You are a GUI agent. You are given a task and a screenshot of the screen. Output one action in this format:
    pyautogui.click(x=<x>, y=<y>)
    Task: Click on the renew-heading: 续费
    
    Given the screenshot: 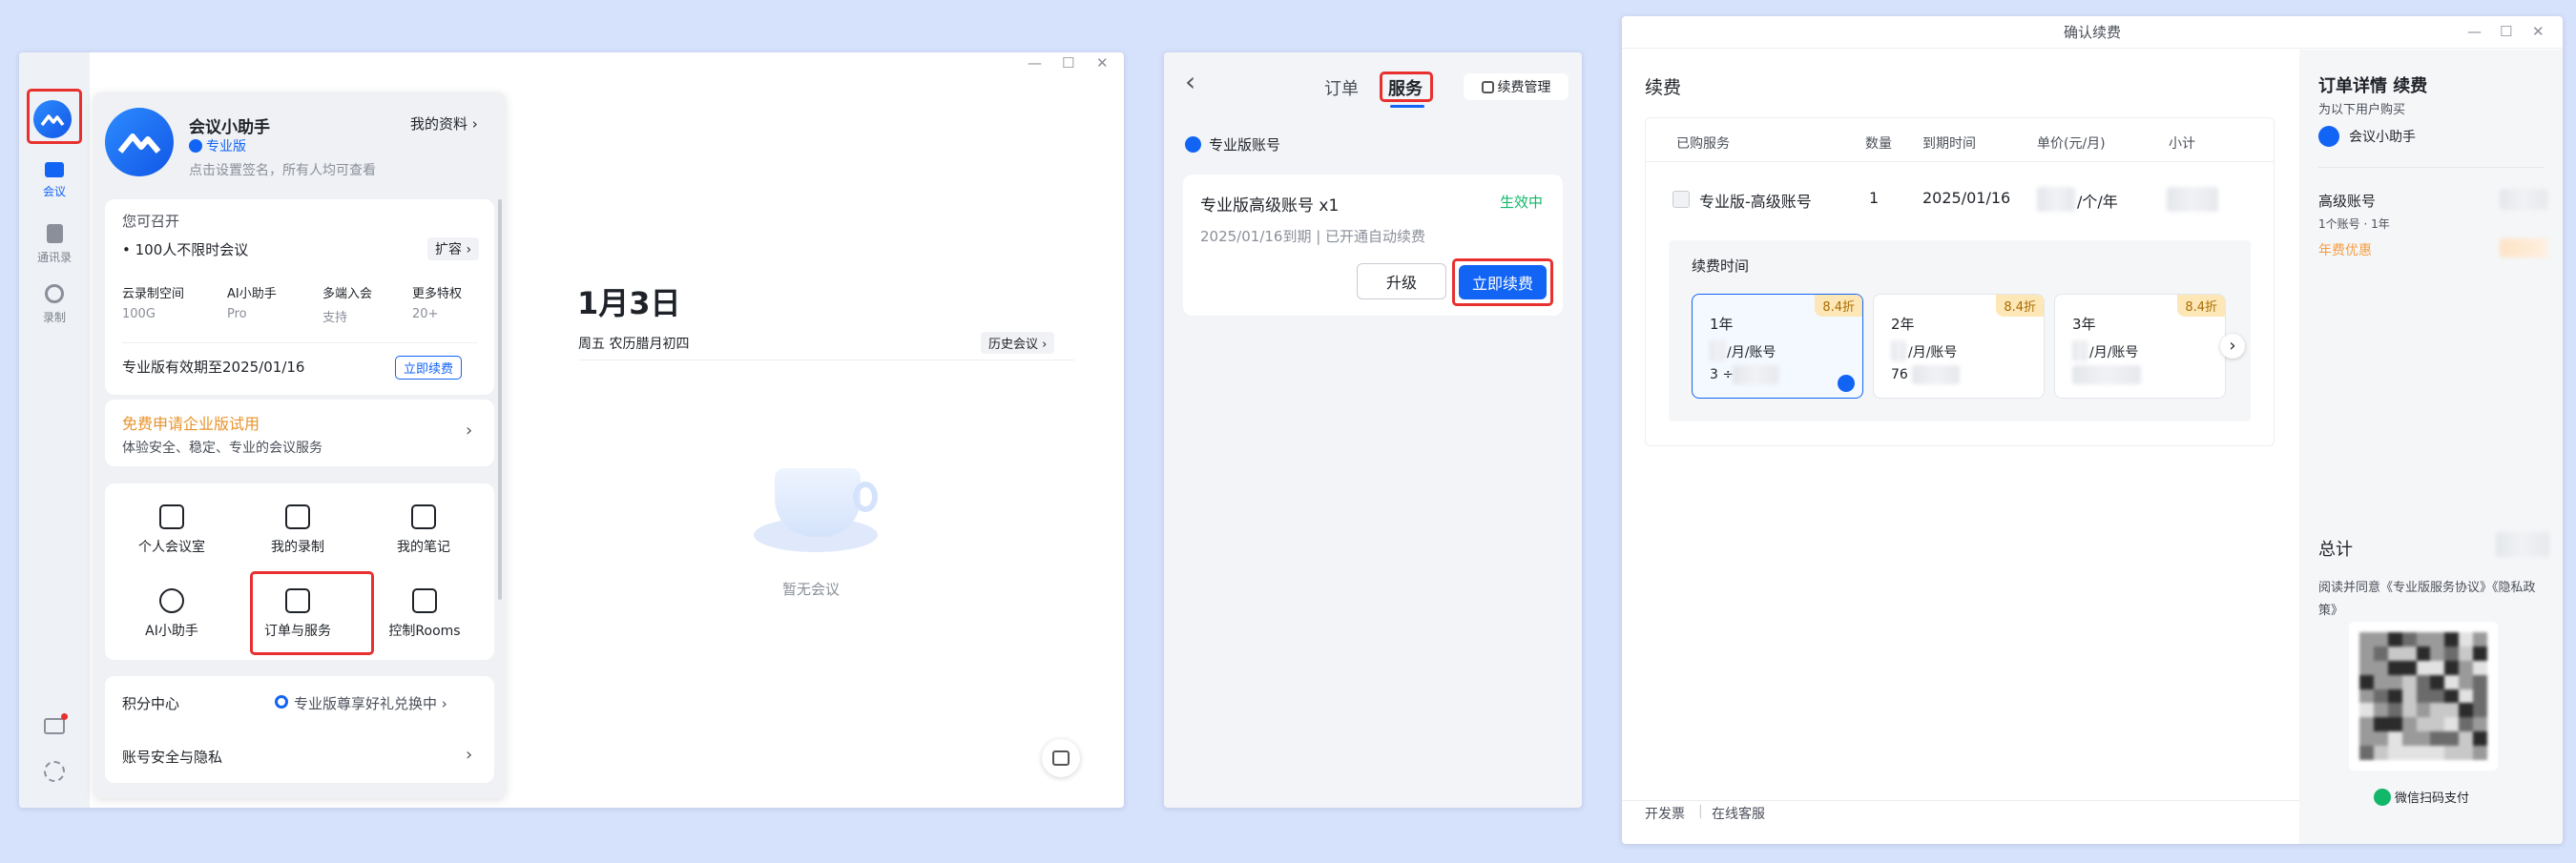 What is the action you would take?
    pyautogui.click(x=1663, y=87)
    